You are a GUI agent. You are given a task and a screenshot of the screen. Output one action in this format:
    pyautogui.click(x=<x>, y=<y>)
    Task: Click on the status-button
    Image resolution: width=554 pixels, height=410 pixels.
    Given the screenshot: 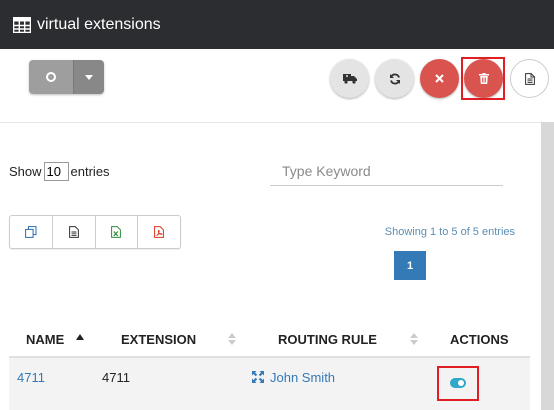 What is the action you would take?
    pyautogui.click(x=51, y=77)
    